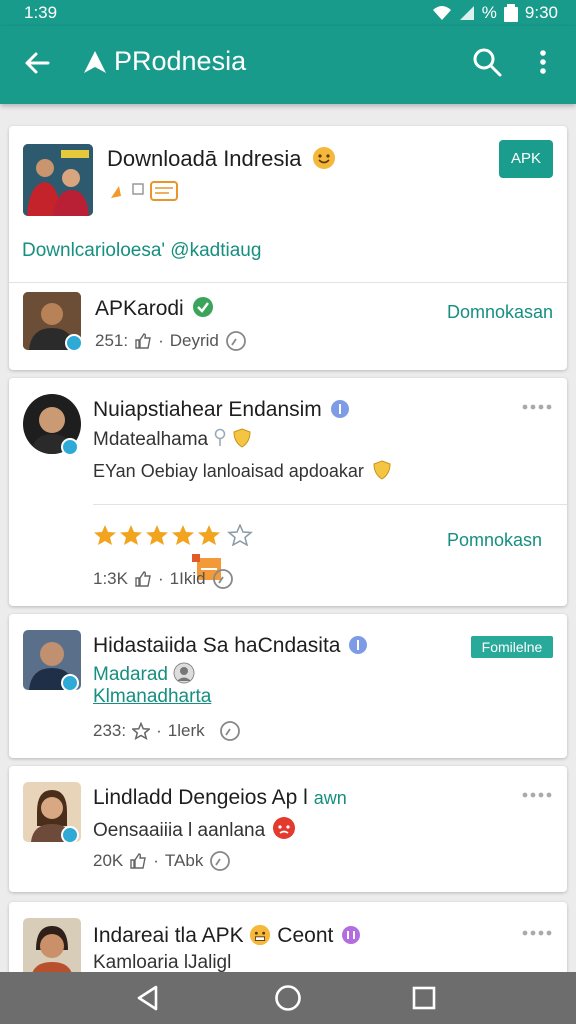  I want to click on signal-icon, so click(466, 13).